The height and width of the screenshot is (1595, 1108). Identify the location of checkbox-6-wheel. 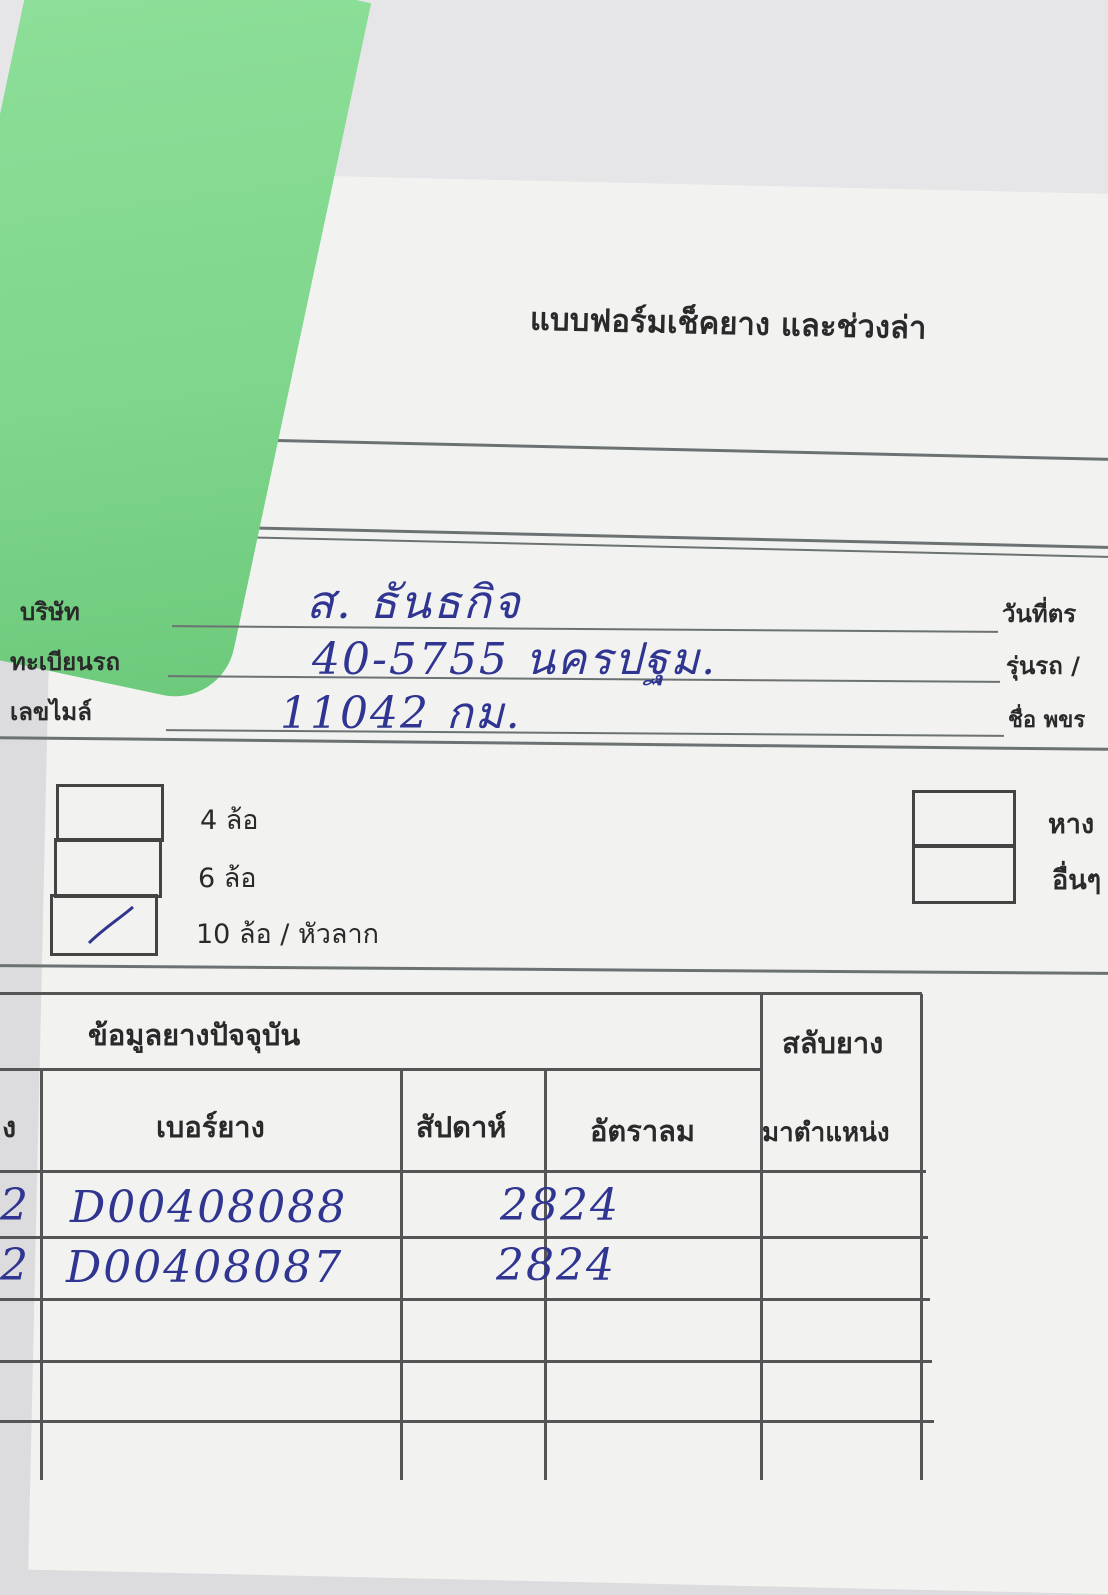
(108, 868).